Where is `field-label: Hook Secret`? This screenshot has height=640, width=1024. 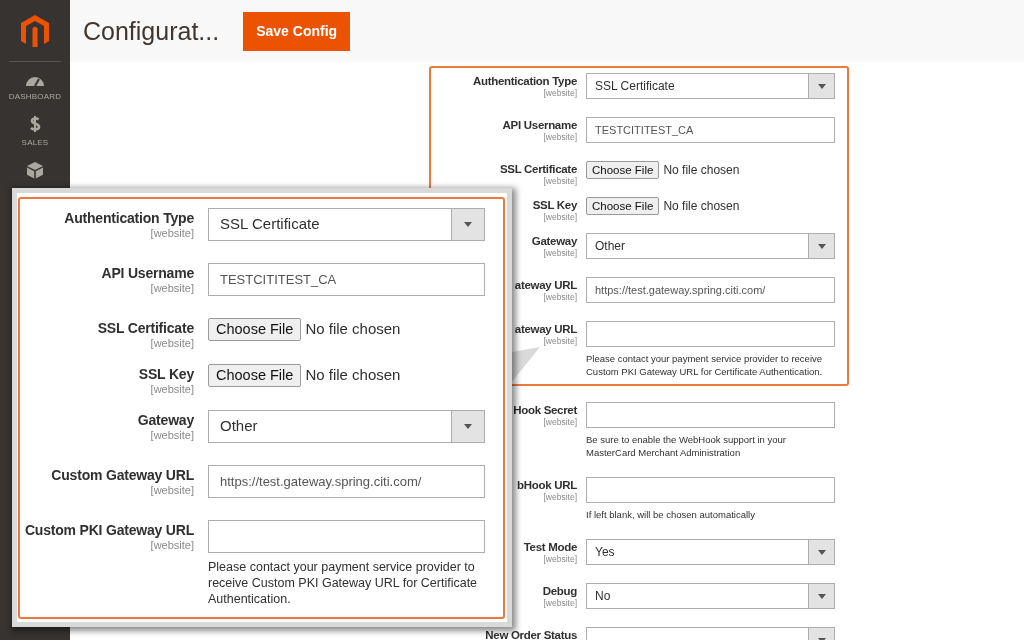 field-label: Hook Secret is located at coordinates (545, 410).